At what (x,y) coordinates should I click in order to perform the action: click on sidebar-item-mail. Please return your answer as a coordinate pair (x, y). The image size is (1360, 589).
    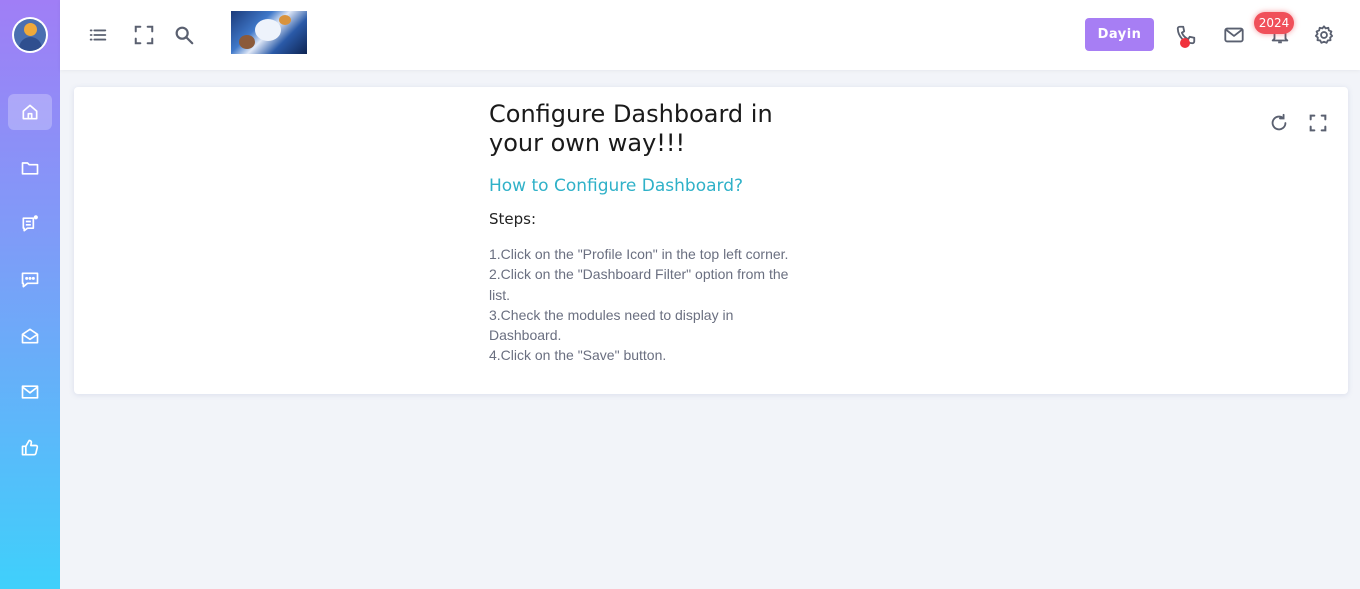
    Looking at the image, I should click on (30, 392).